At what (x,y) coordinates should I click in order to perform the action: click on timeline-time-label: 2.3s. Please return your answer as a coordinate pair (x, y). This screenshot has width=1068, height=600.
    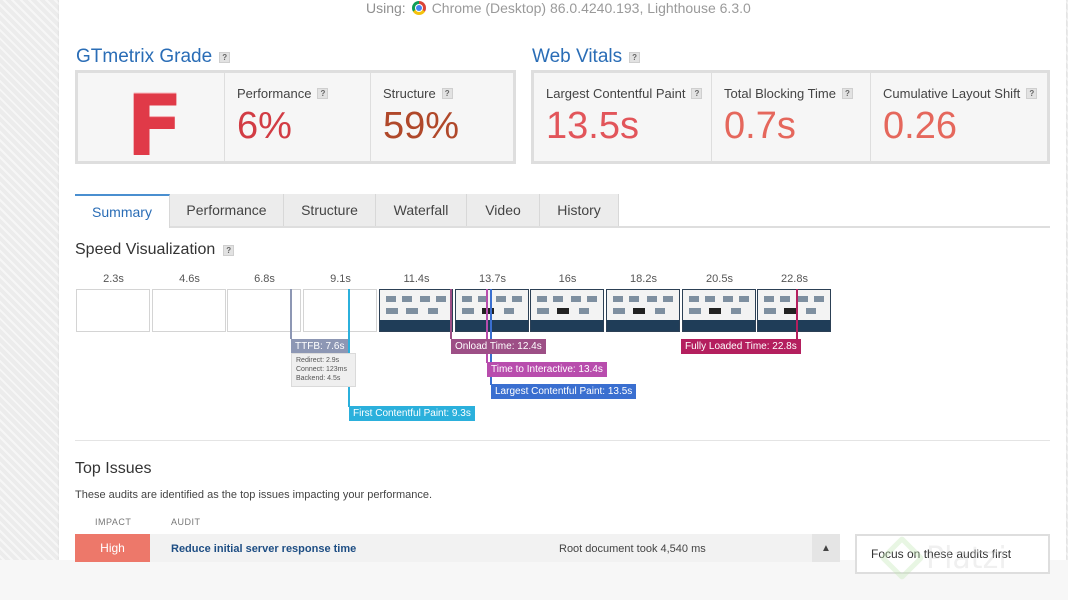
    Looking at the image, I should click on (113, 279).